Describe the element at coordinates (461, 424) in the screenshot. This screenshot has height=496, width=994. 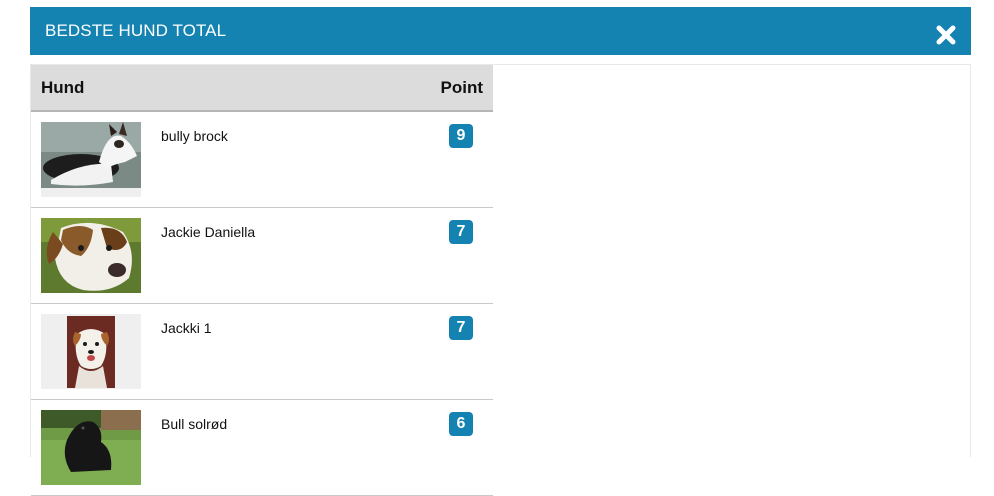
I see `points-badge: 6` at that location.